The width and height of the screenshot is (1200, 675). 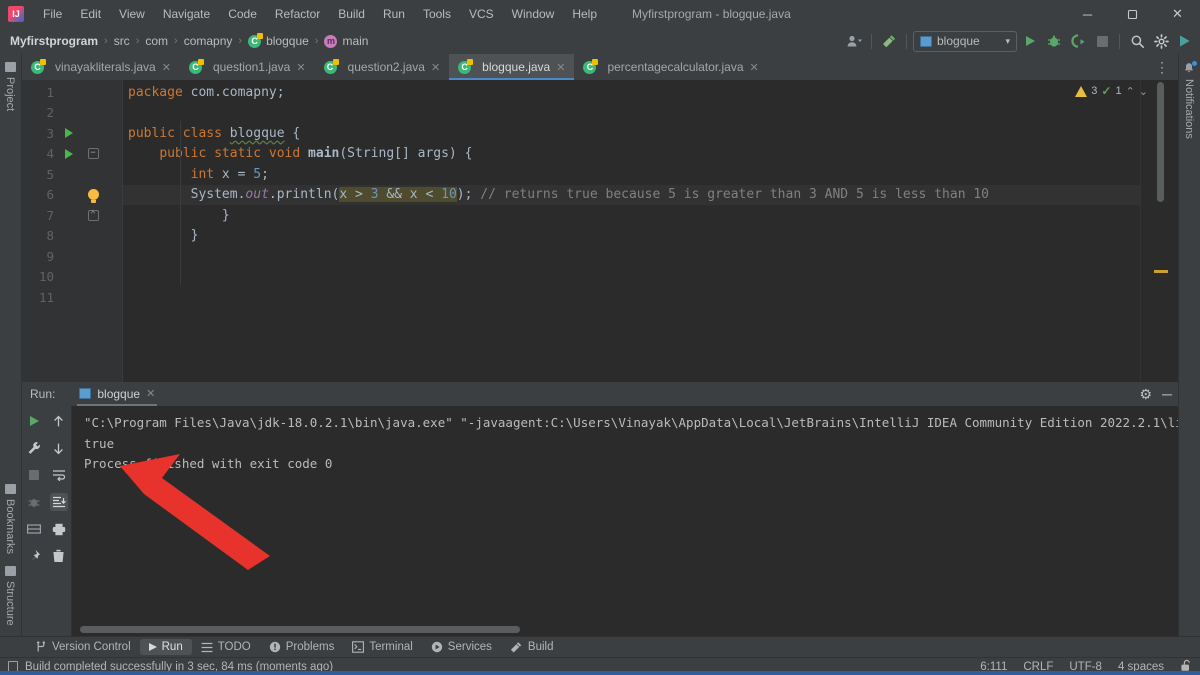 What do you see at coordinates (331, 66) in the screenshot?
I see `class-icon: C` at bounding box center [331, 66].